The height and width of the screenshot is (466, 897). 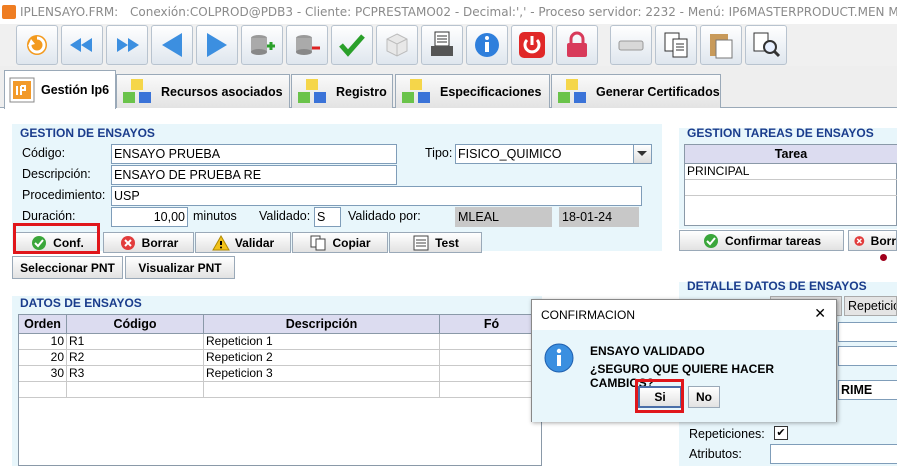 I want to click on delete-record-button, so click(x=307, y=45).